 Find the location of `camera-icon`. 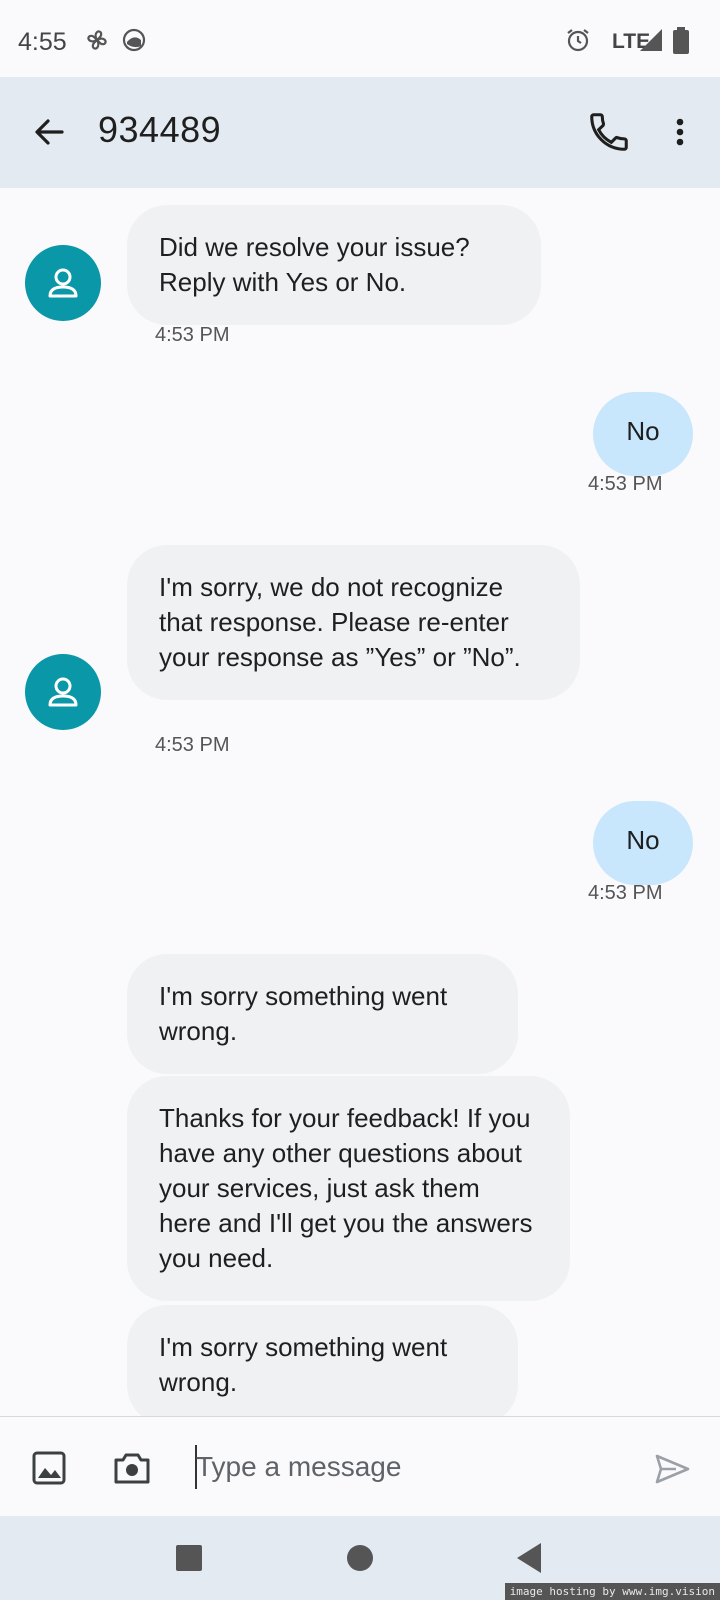

camera-icon is located at coordinates (132, 1468).